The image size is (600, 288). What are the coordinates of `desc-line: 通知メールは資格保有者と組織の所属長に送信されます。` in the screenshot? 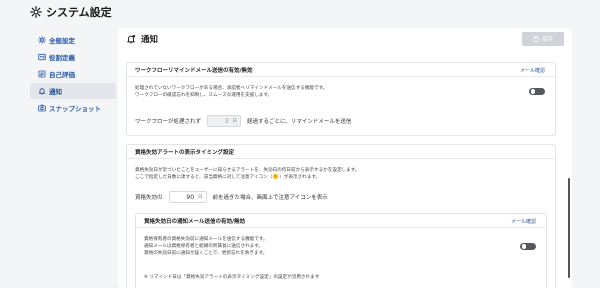 It's located at (203, 246).